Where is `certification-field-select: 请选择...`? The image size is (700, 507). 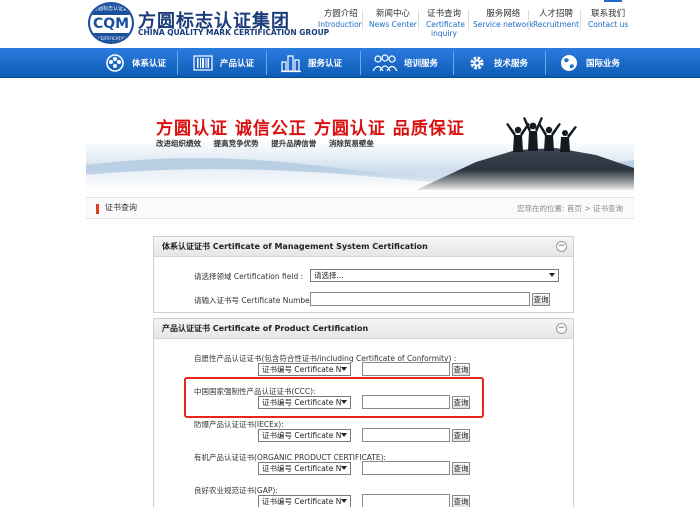 certification-field-select: 请选择... is located at coordinates (434, 275).